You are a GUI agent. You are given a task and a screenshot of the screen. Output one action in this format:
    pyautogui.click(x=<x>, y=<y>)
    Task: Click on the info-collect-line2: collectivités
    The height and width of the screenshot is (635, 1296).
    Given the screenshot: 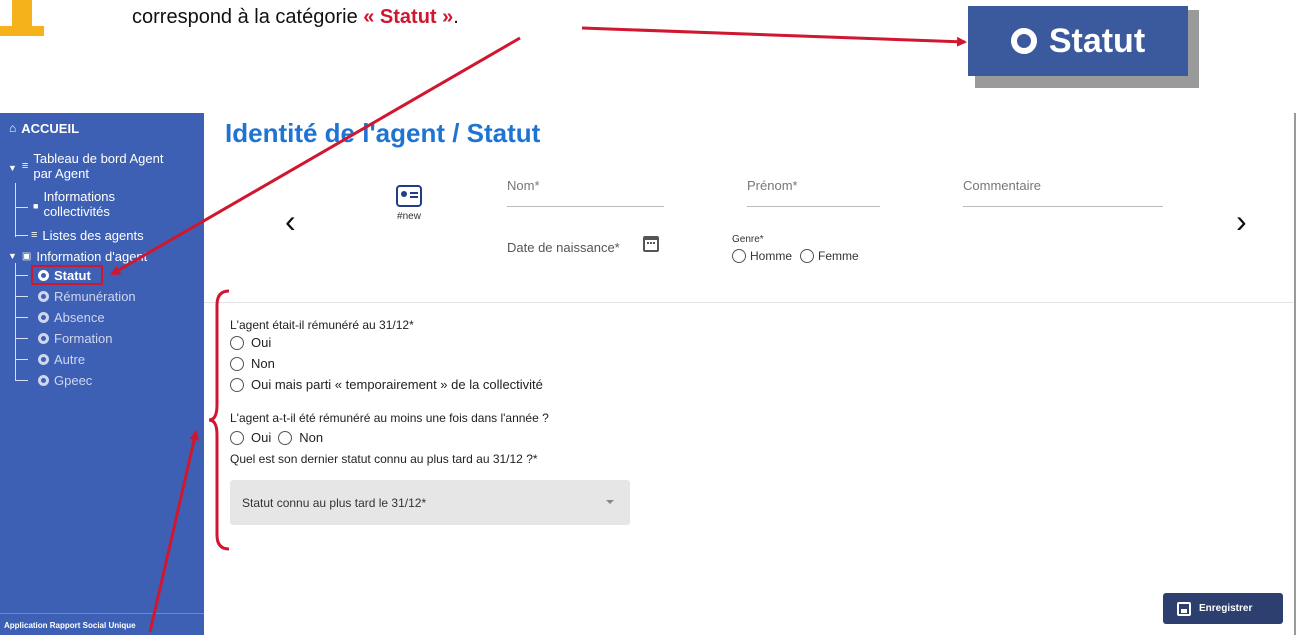 What is the action you would take?
    pyautogui.click(x=76, y=211)
    